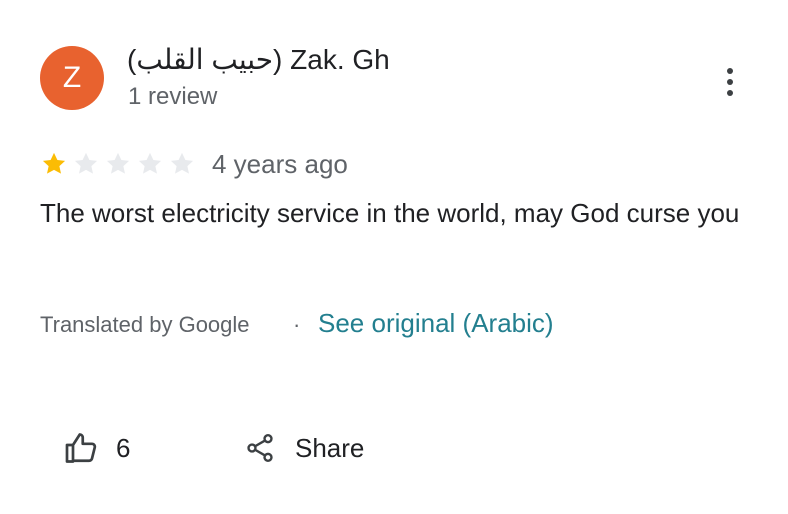  What do you see at coordinates (260, 448) in the screenshot?
I see `share-icon` at bounding box center [260, 448].